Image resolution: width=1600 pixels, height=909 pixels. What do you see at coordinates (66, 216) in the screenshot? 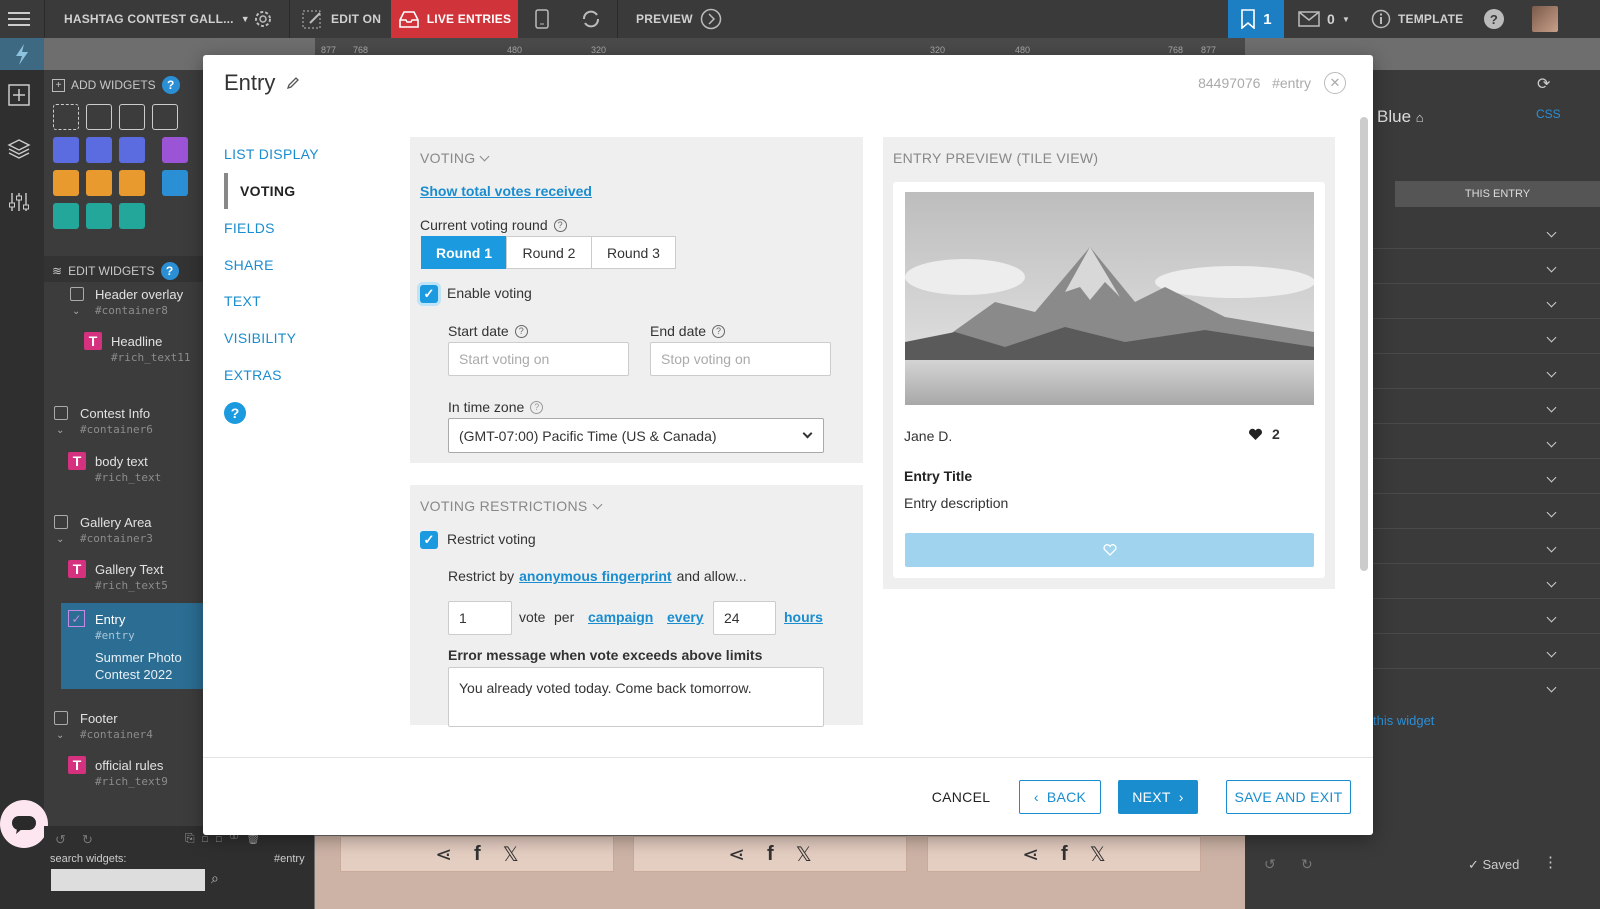
I see `widget-media-icon` at bounding box center [66, 216].